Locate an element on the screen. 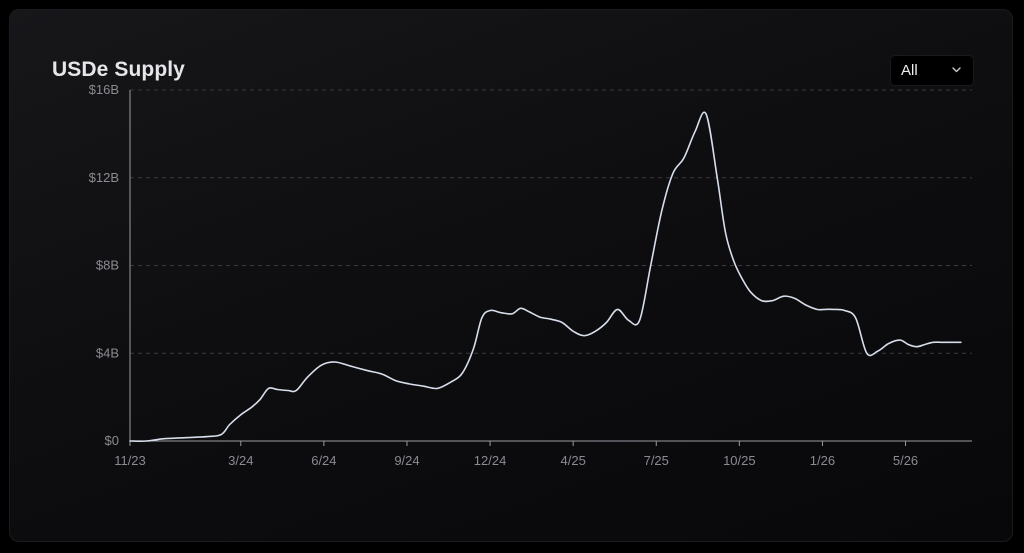  y-tick-label: $12B is located at coordinates (104, 177).